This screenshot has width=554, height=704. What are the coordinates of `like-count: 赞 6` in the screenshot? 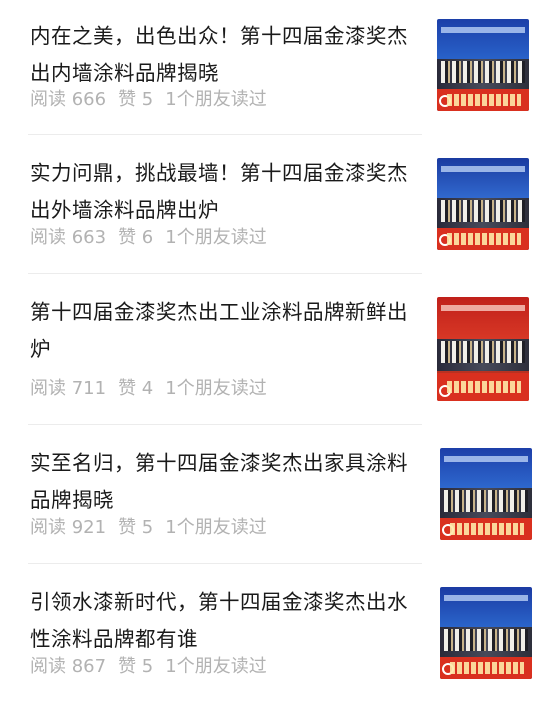 It's located at (136, 237).